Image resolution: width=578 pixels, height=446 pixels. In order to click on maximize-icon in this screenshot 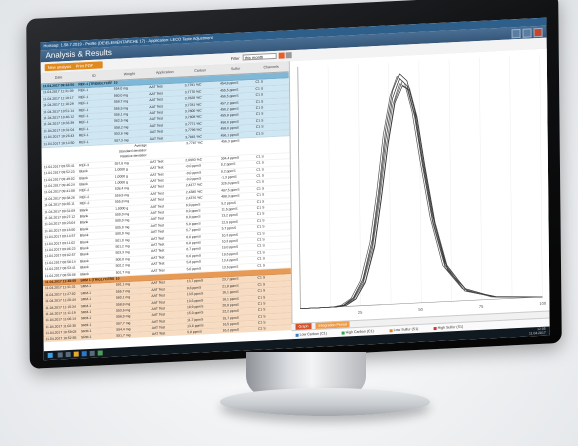, I will do `click(527, 33)`.